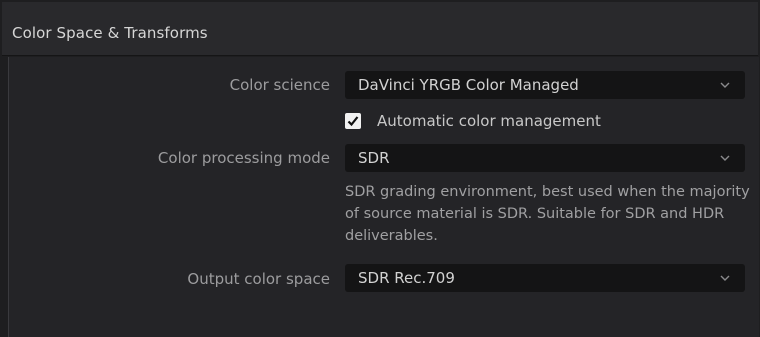  Describe the element at coordinates (545, 278) in the screenshot. I see `output-color-space-dropdown: SDR Rec.709` at that location.